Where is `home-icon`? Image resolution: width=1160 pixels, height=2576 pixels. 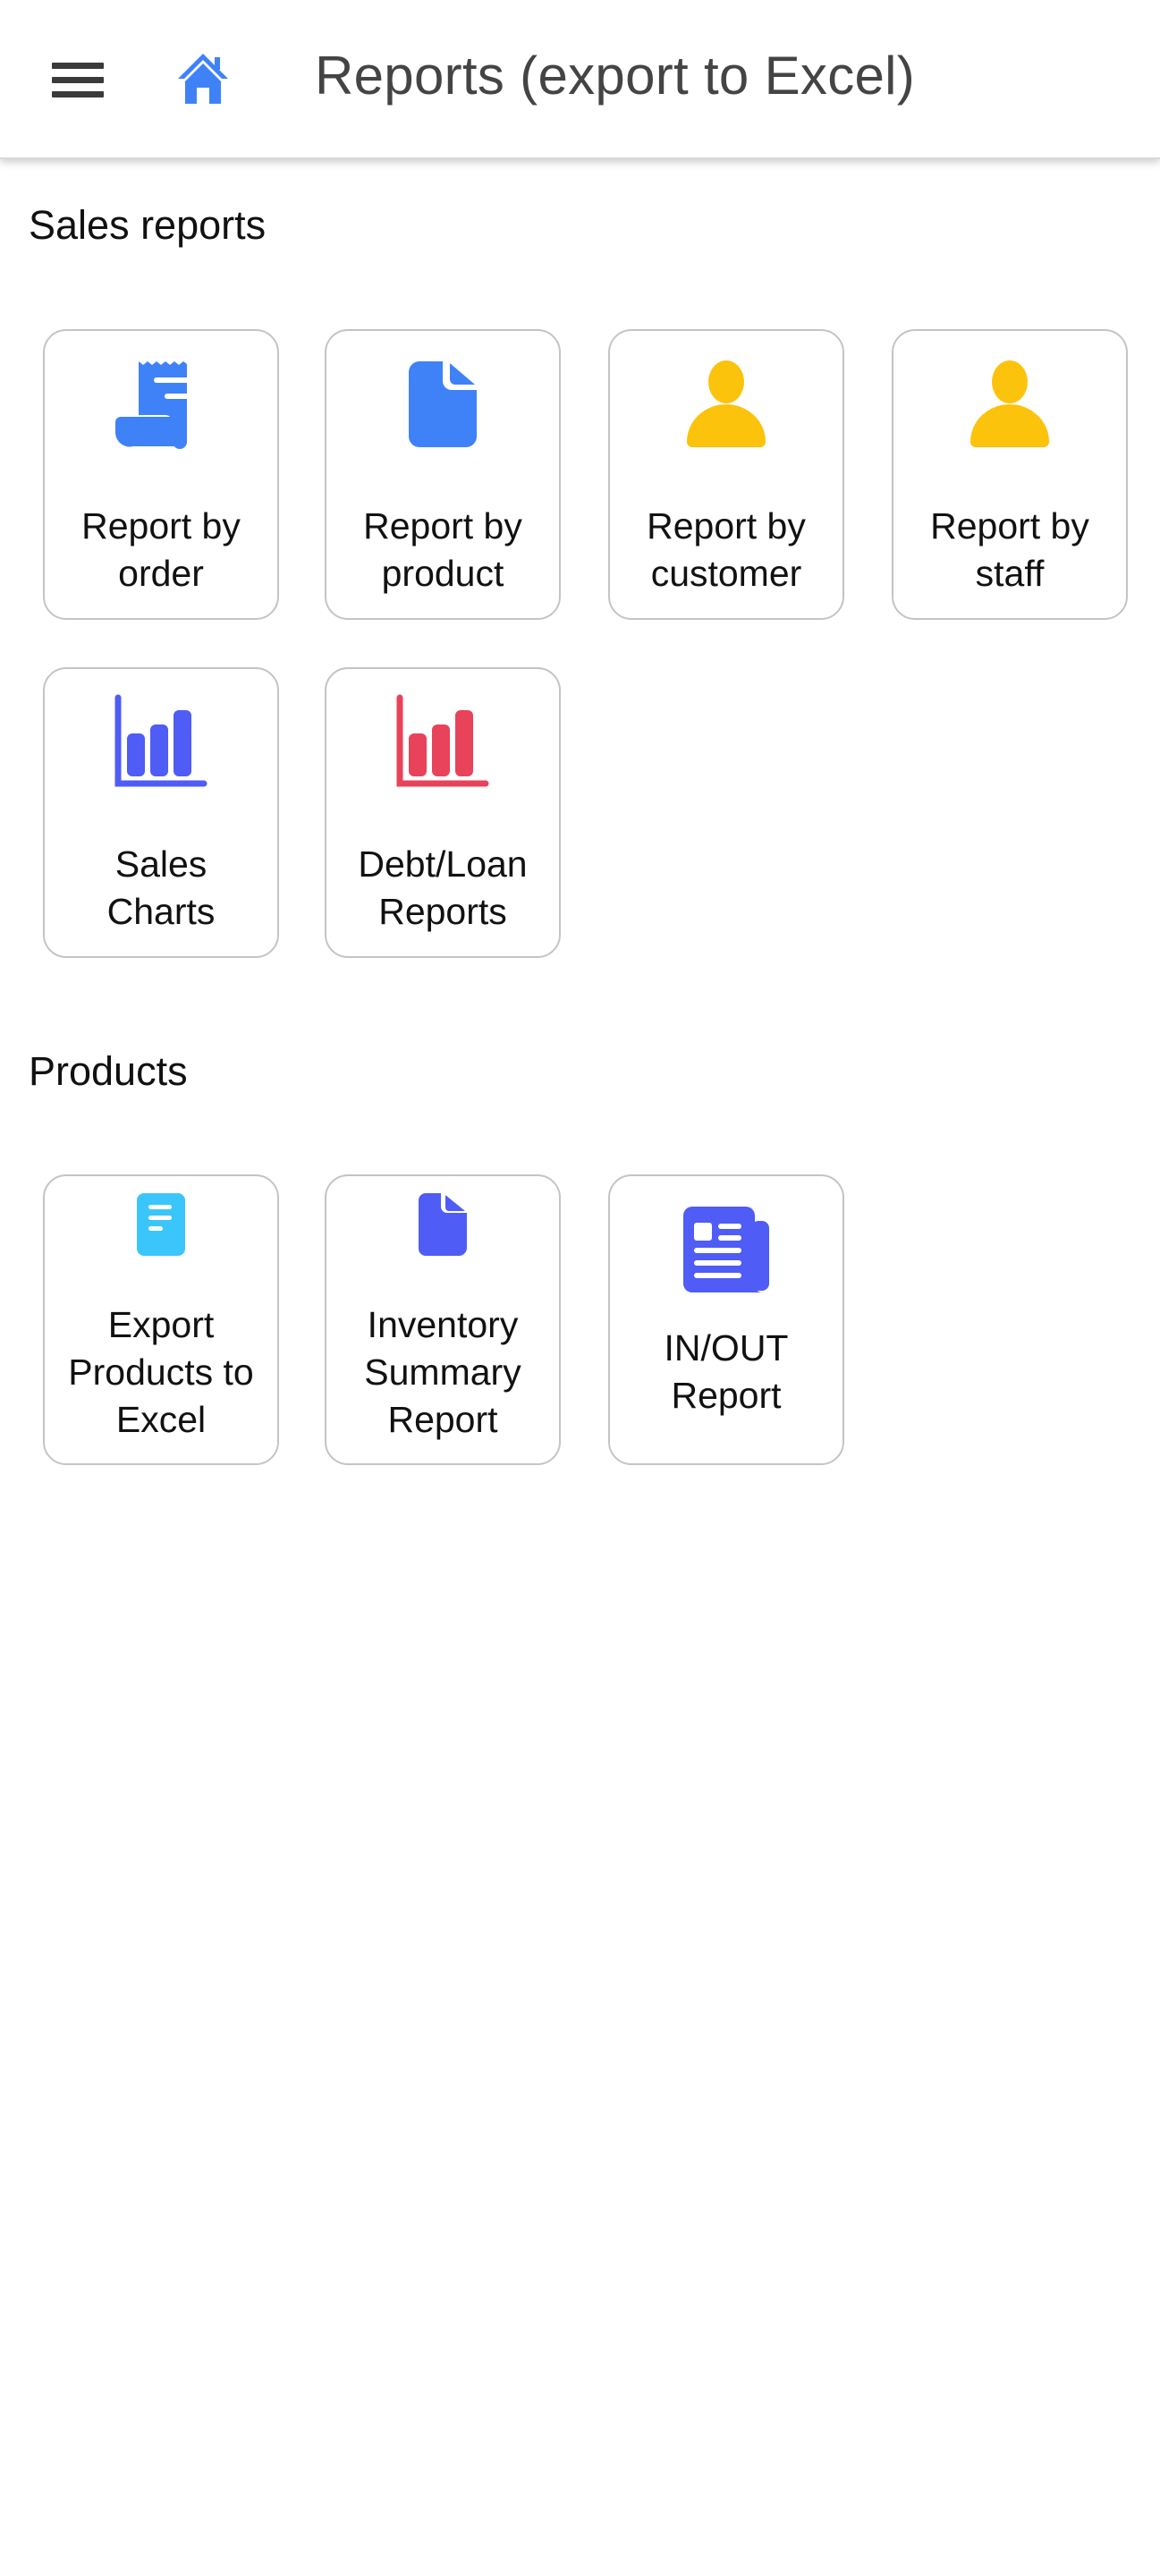 home-icon is located at coordinates (203, 79).